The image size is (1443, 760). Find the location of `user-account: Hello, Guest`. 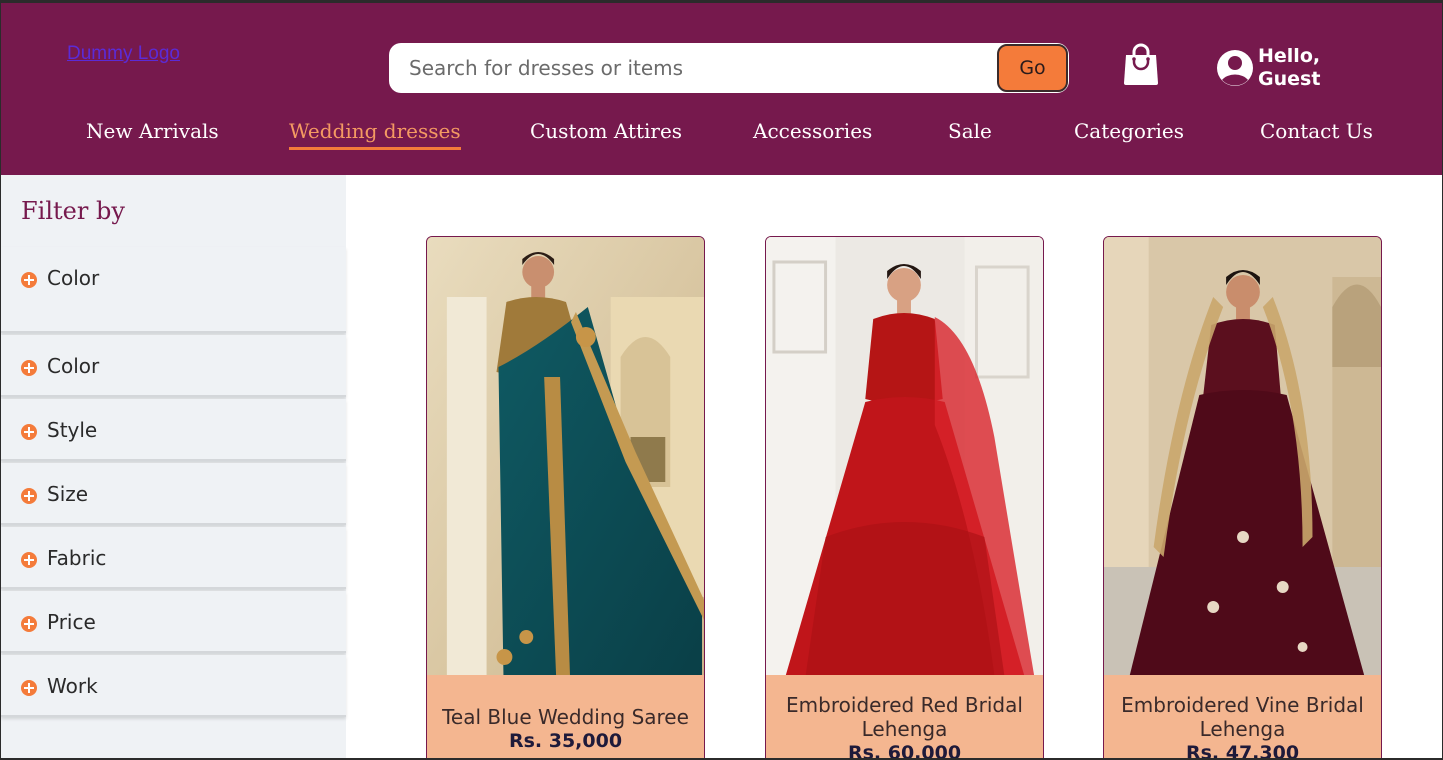

user-account: Hello, Guest is located at coordinates (1272, 68).